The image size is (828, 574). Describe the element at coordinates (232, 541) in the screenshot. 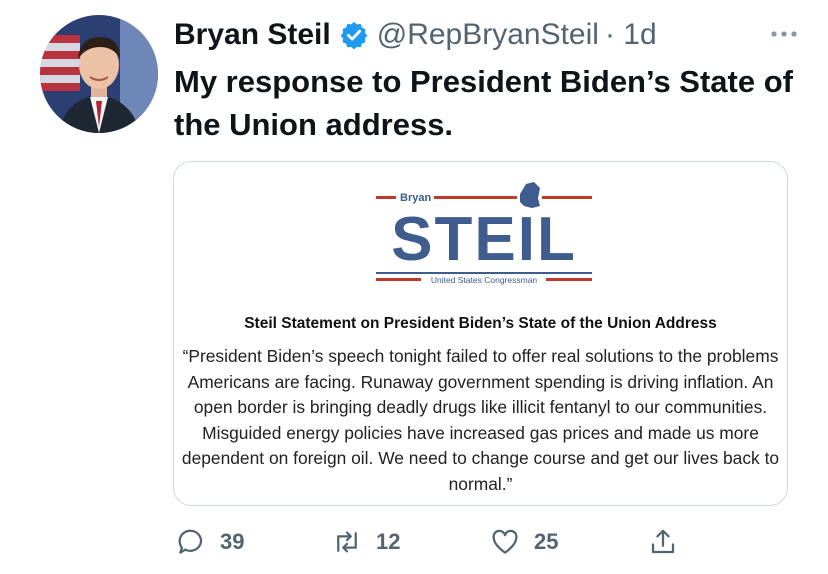

I see `reply-count: 39` at that location.